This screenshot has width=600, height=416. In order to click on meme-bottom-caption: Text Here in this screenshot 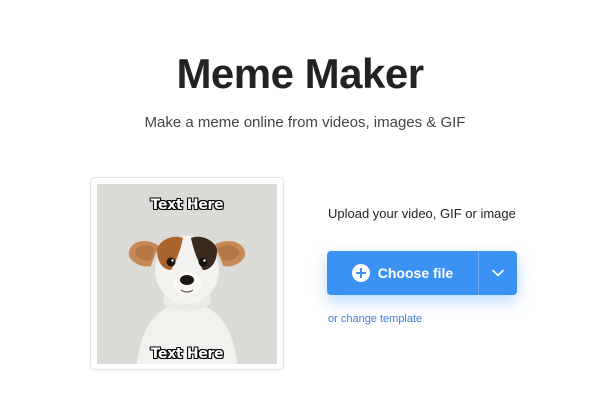, I will do `click(187, 354)`.